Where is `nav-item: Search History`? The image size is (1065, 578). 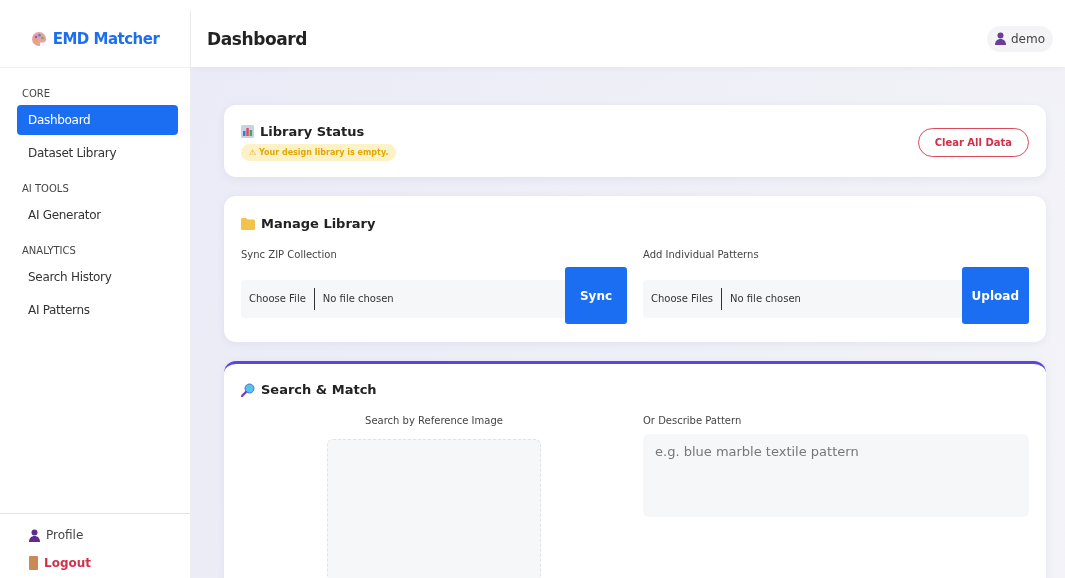 nav-item: Search History is located at coordinates (97, 277).